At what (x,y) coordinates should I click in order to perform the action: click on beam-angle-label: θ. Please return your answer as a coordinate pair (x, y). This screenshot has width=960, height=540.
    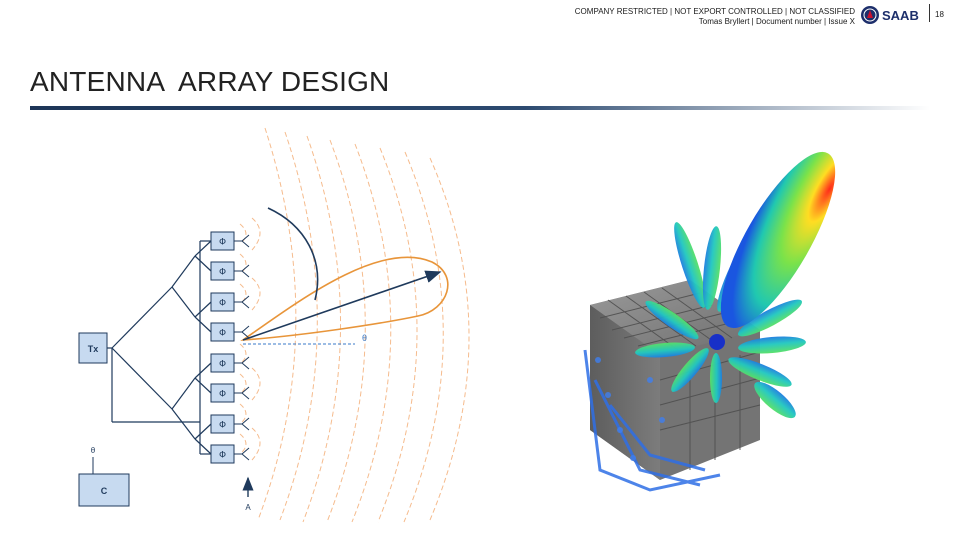
    Looking at the image, I should click on (364, 338).